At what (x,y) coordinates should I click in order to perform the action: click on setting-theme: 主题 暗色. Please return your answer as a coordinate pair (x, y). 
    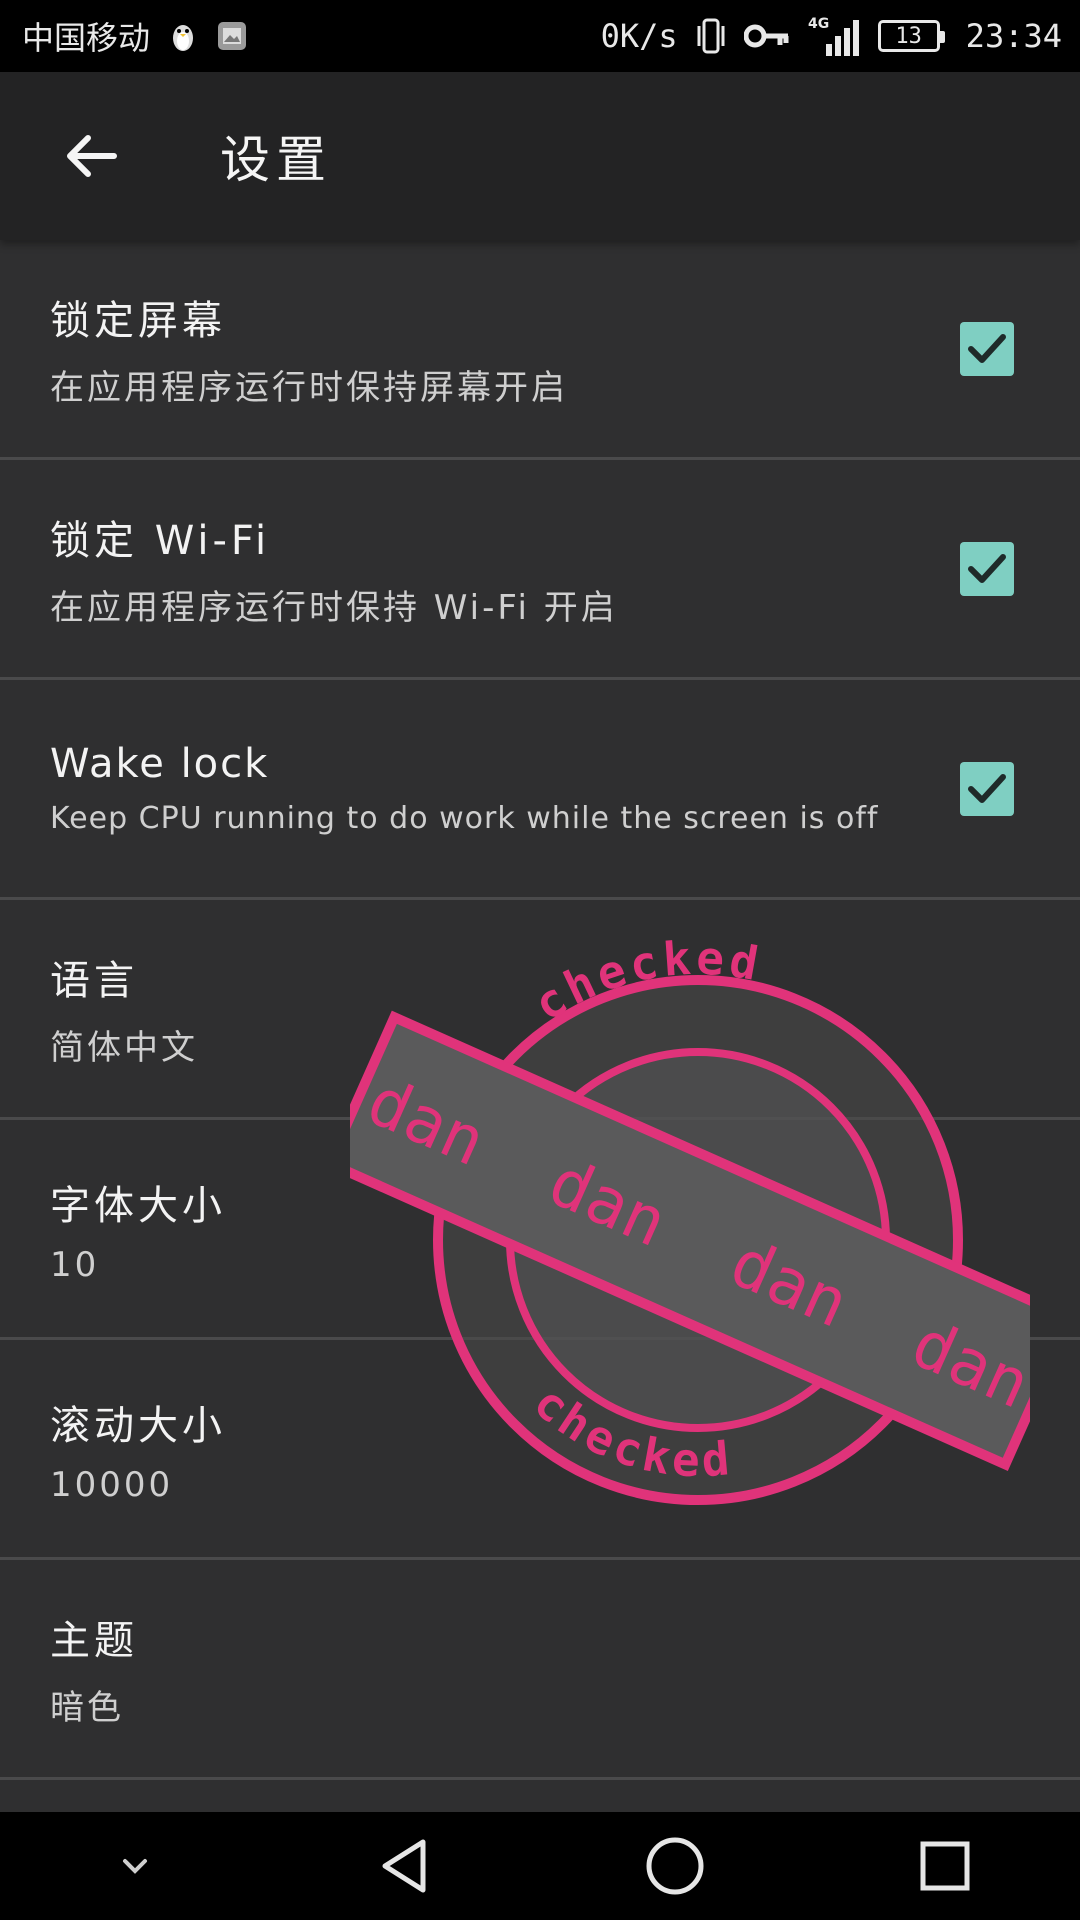
    Looking at the image, I should click on (540, 1670).